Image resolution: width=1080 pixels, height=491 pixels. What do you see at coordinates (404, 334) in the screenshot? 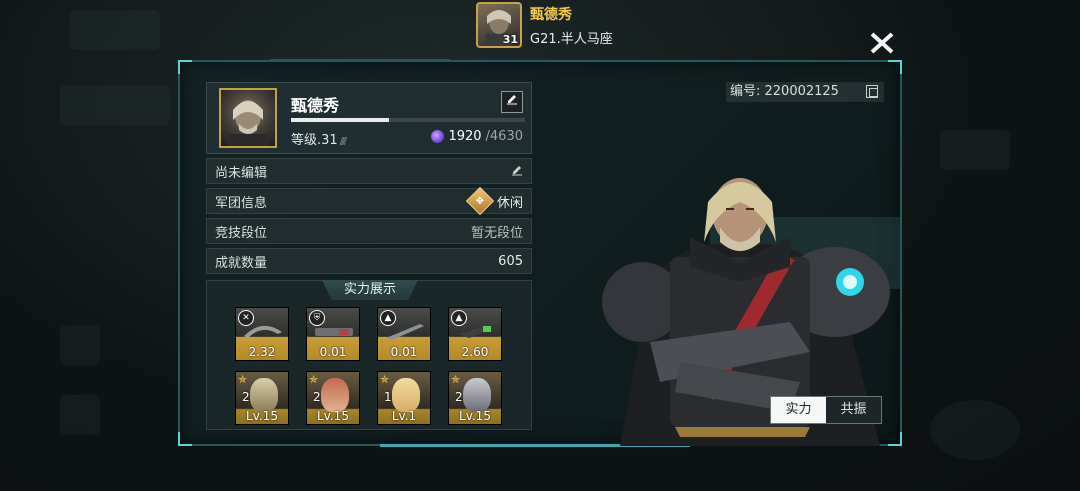
I see `equipment-slot-3: ▲ 0.01` at bounding box center [404, 334].